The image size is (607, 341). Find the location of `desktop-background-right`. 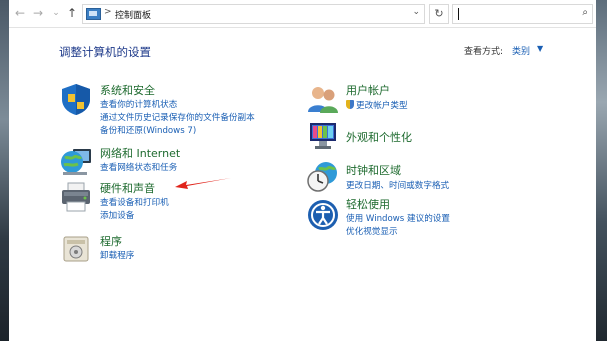

desktop-background-right is located at coordinates (601, 170).